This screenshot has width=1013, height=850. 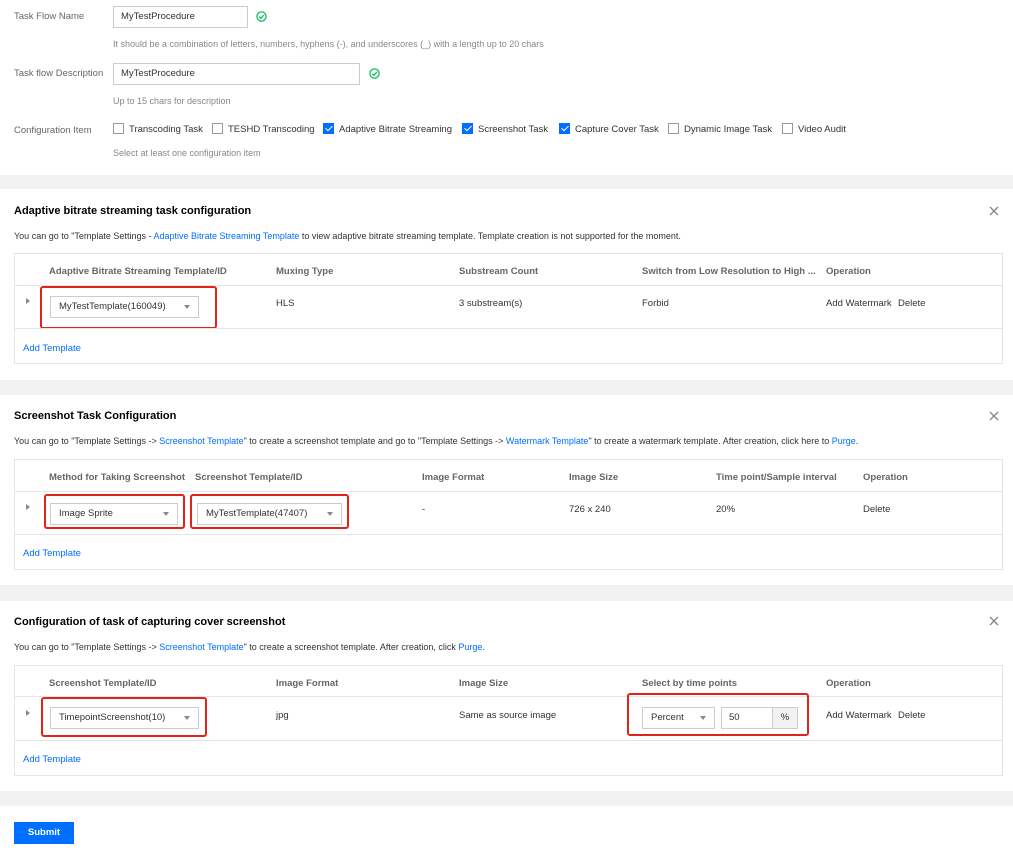 What do you see at coordinates (282, 715) in the screenshot?
I see `image-format-value: jpg` at bounding box center [282, 715].